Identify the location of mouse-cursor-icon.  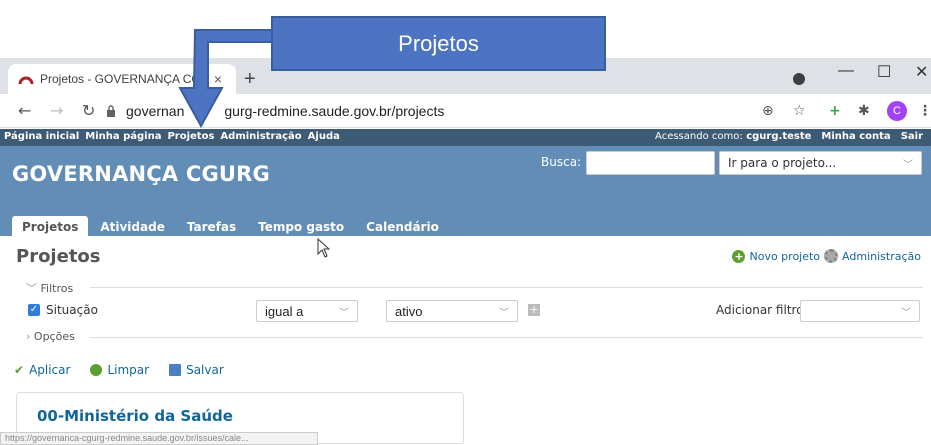
(324, 248).